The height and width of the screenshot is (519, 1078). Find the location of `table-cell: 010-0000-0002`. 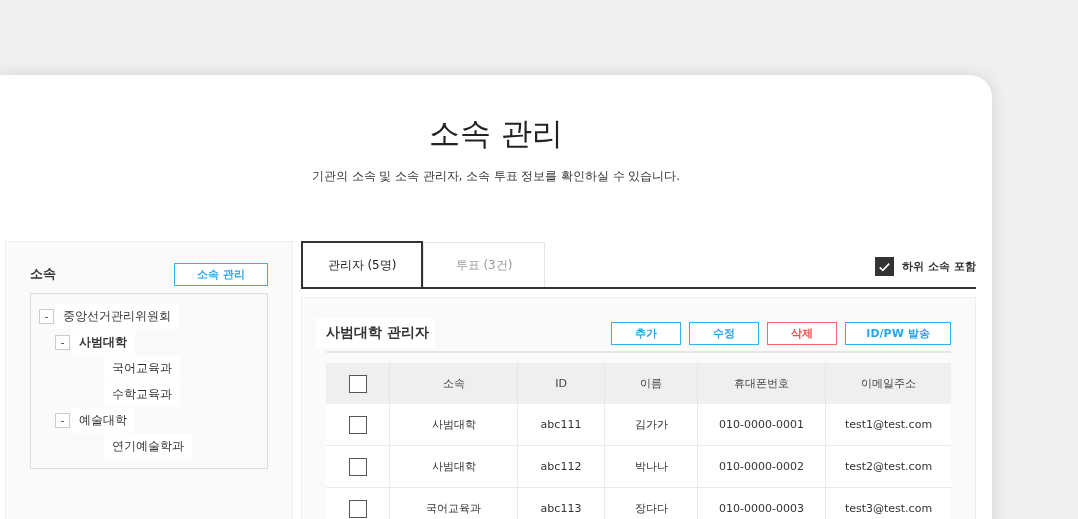

table-cell: 010-0000-0002 is located at coordinates (761, 466).